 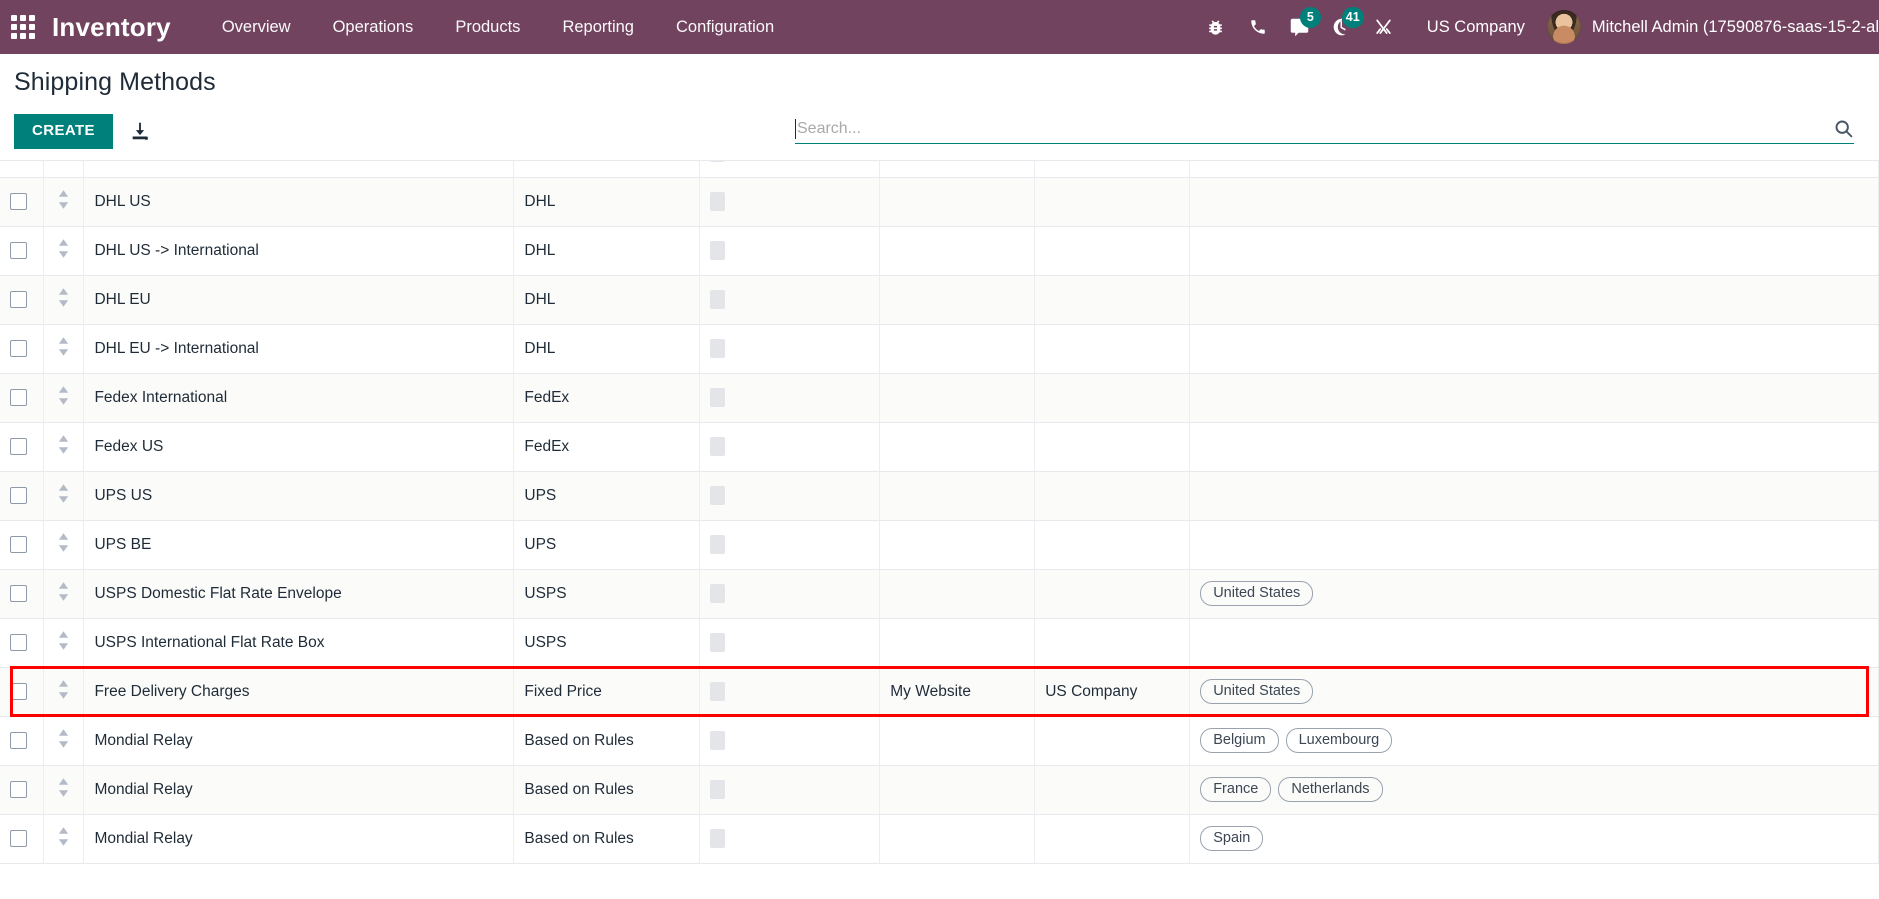 I want to click on table-row: Fedex International FedEx, so click(x=939, y=398).